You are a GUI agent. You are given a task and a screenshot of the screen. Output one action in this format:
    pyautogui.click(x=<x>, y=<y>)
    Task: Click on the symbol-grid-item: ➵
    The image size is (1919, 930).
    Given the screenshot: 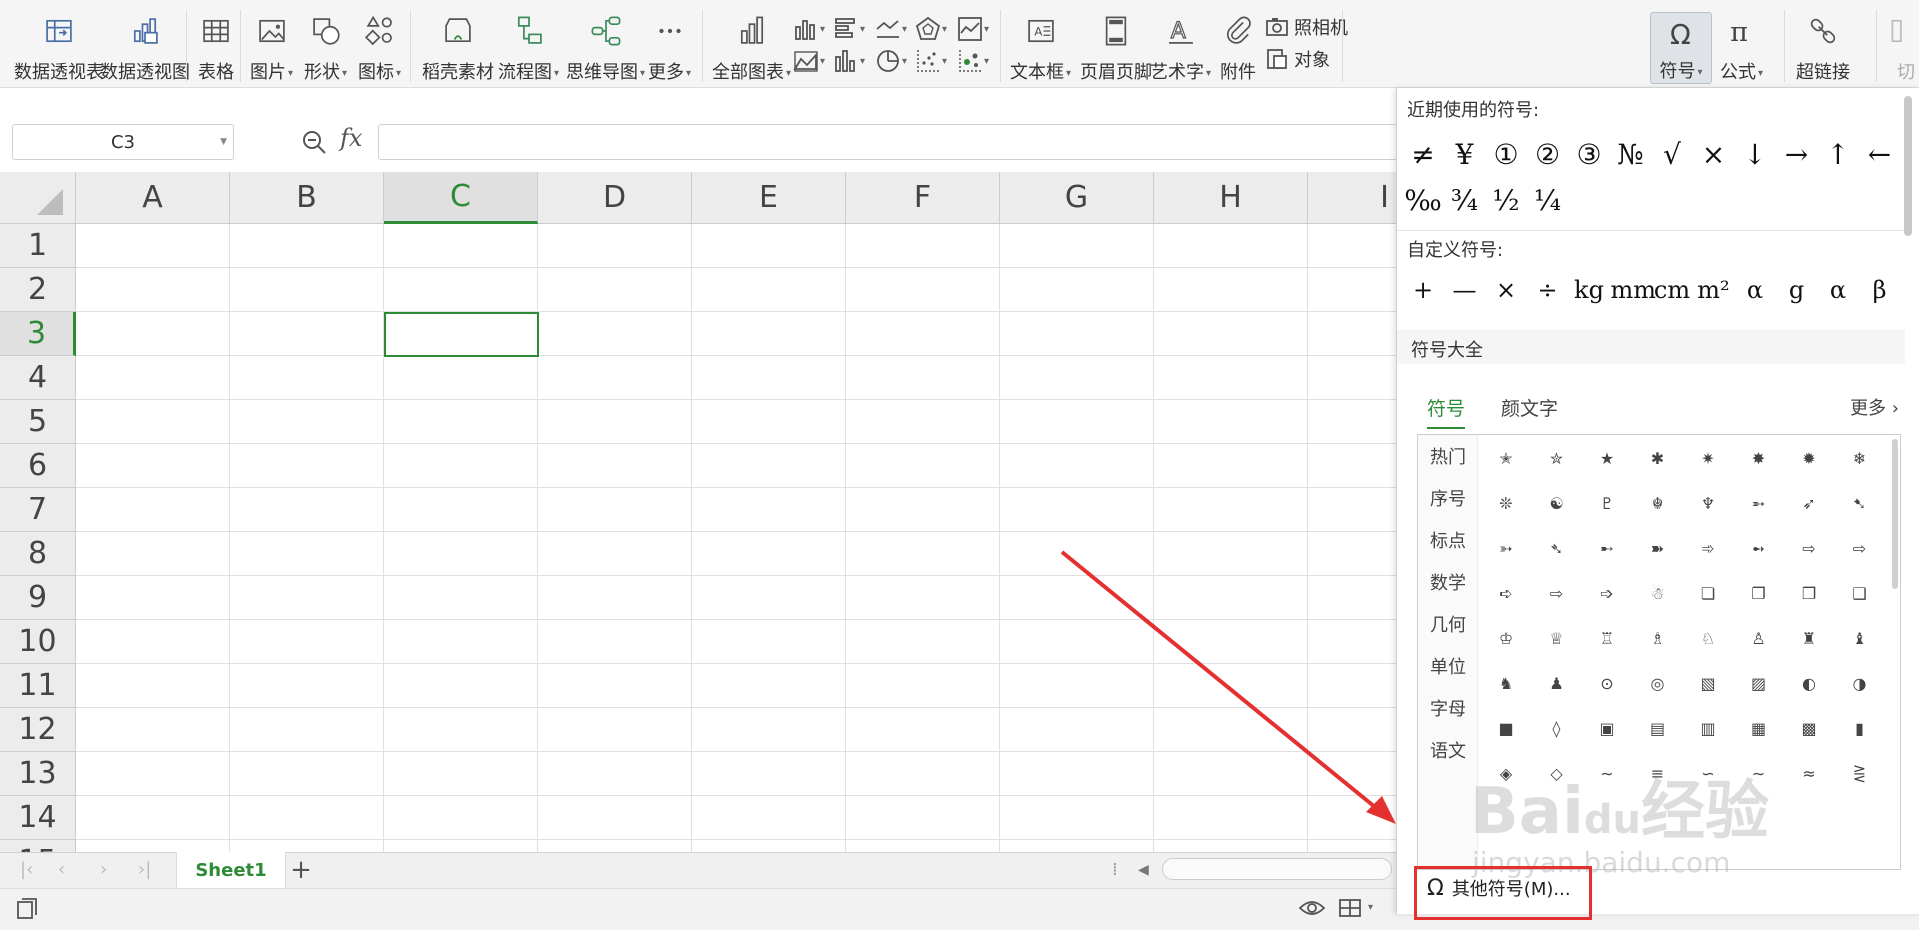 What is the action you would take?
    pyautogui.click(x=1759, y=503)
    